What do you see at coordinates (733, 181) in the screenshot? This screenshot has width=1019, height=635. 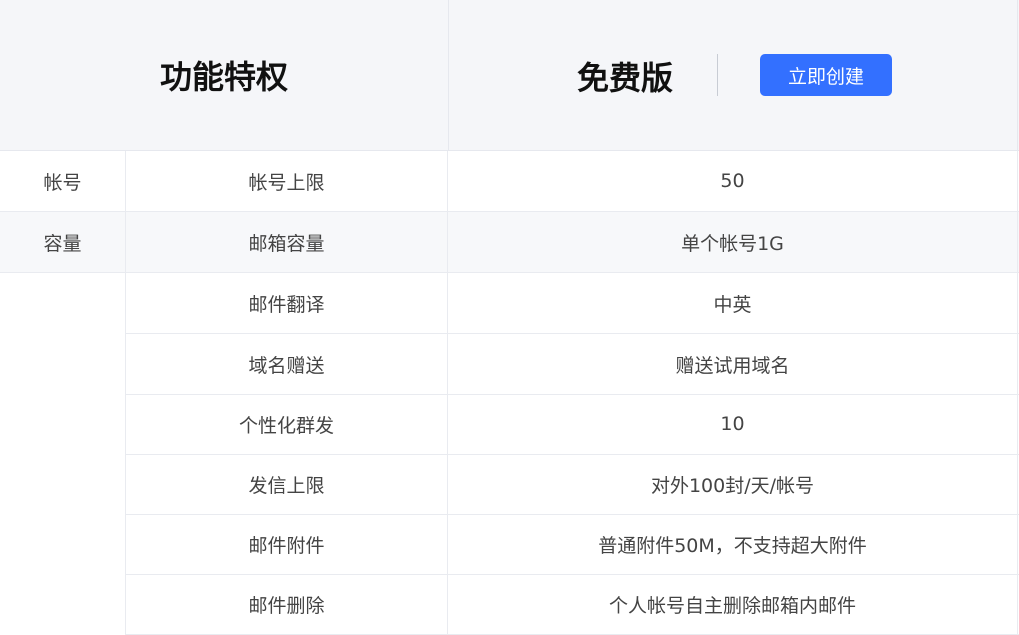 I see `row-value: 50` at bounding box center [733, 181].